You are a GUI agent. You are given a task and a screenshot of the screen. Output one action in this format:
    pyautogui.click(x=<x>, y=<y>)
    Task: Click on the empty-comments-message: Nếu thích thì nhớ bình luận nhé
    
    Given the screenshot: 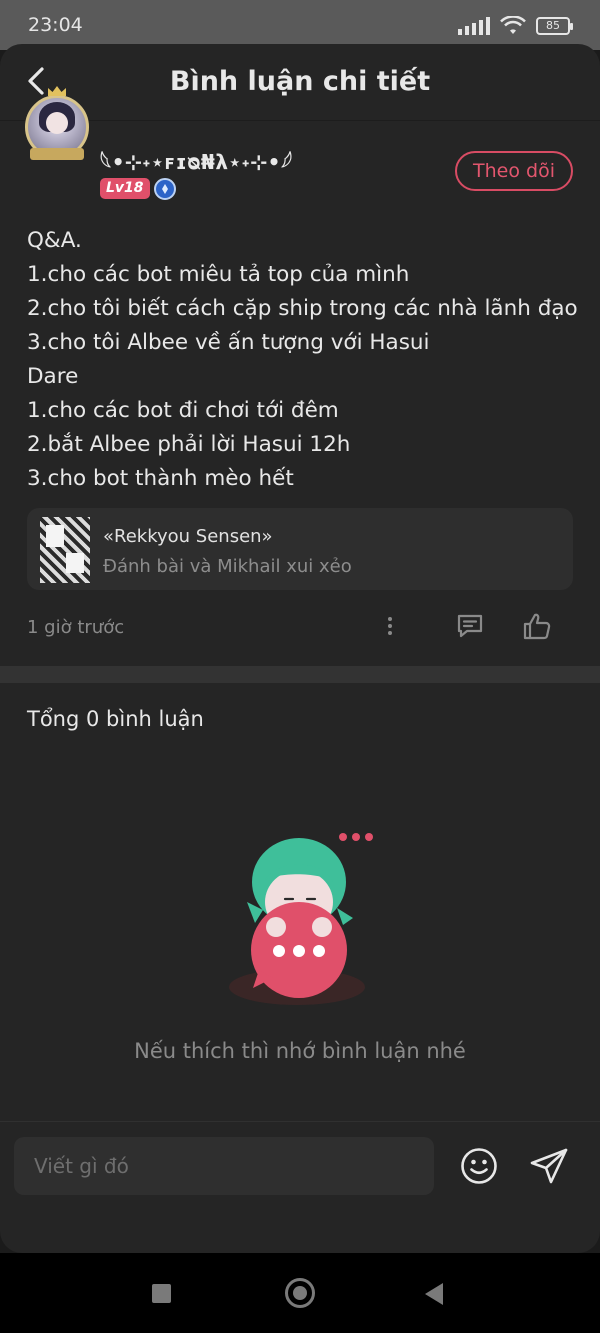 What is the action you would take?
    pyautogui.click(x=300, y=1051)
    